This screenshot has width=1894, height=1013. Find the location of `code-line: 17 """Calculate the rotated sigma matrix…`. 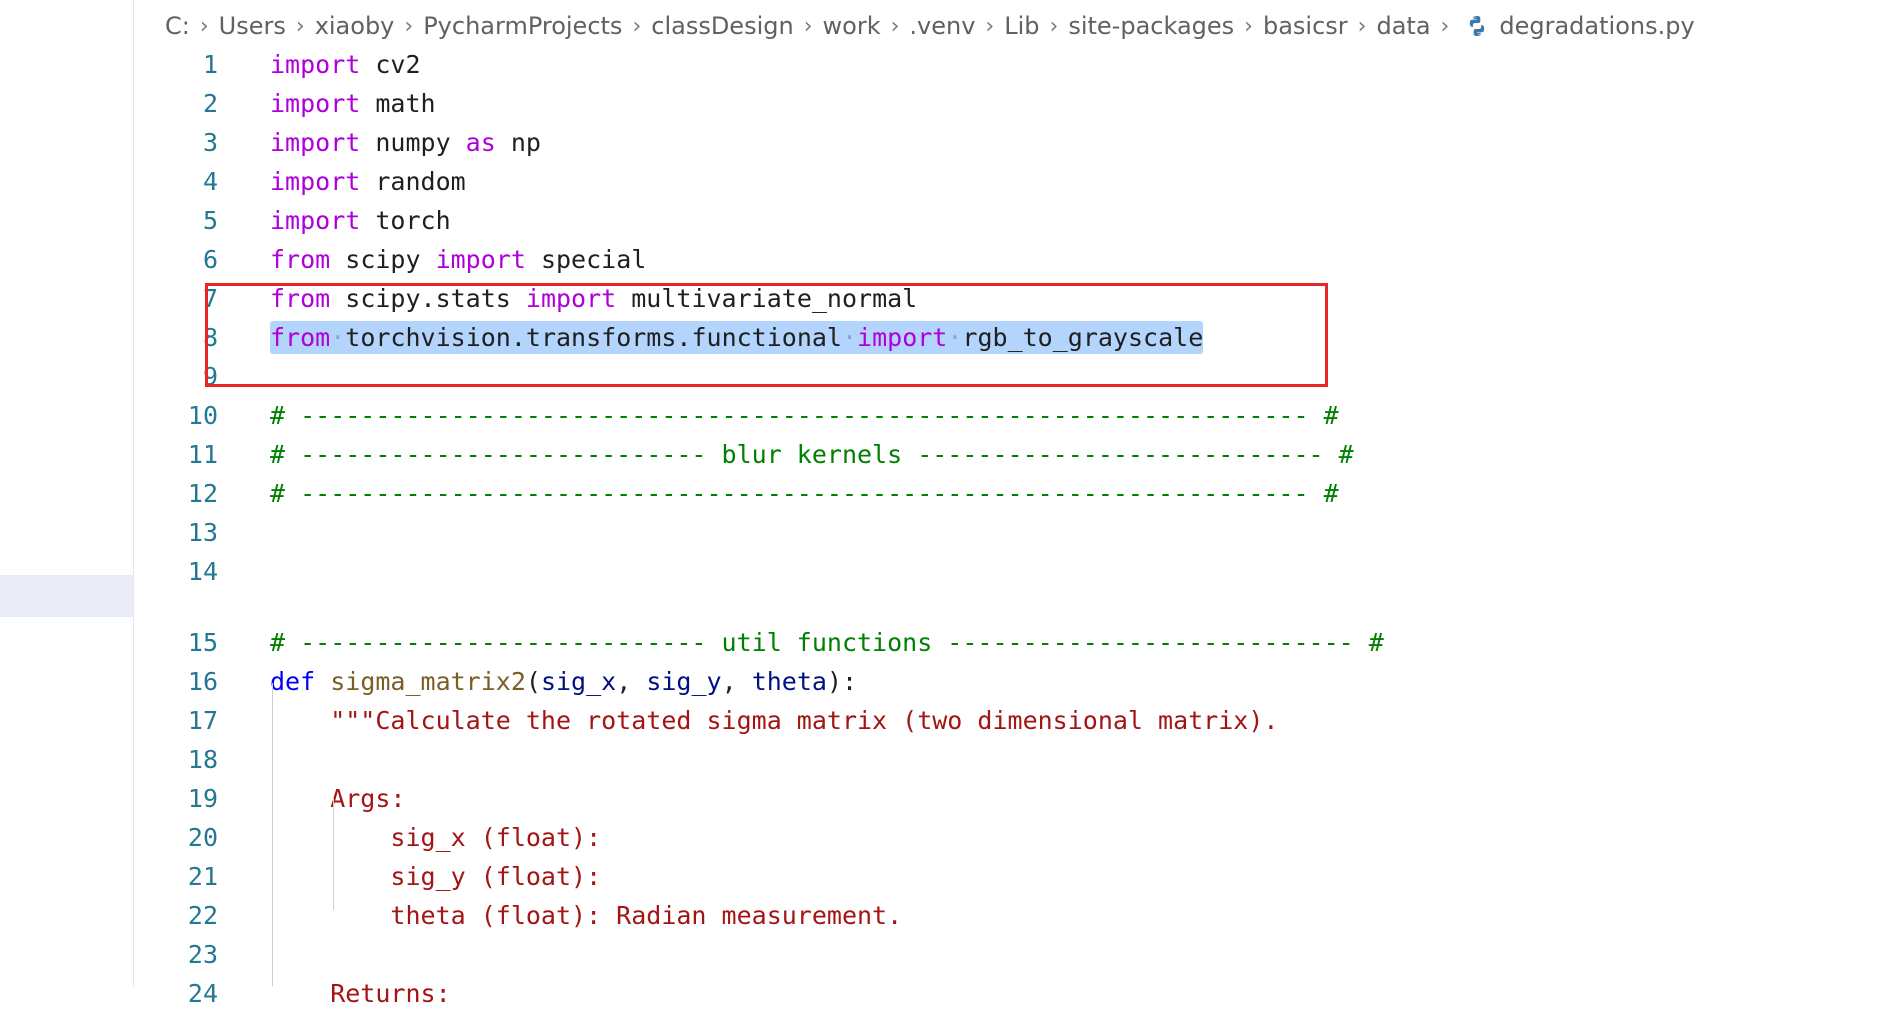

code-line: 17 """Calculate the rotated sigma matrix… is located at coordinates (850, 721).